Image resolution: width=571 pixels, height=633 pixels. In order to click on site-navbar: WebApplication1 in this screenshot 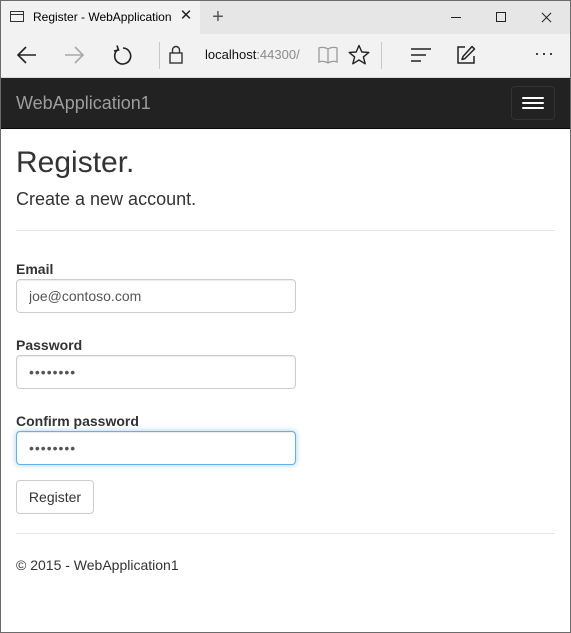, I will do `click(285, 103)`.